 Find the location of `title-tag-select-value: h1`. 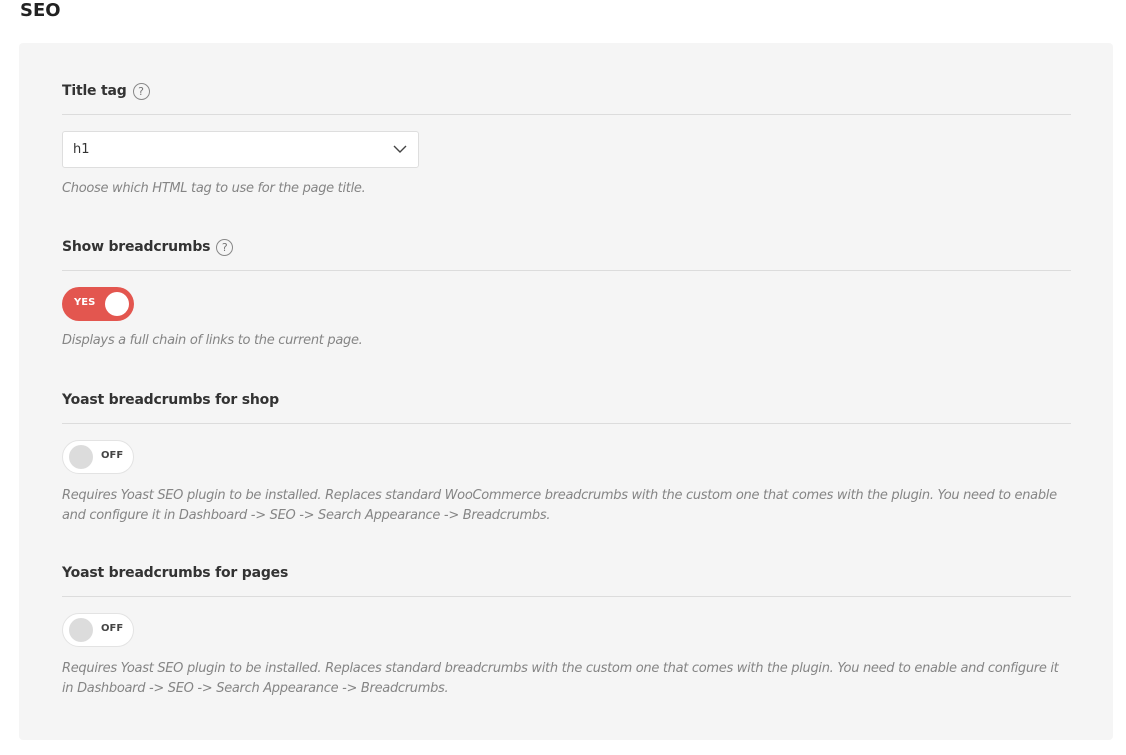

title-tag-select-value: h1 is located at coordinates (81, 149).